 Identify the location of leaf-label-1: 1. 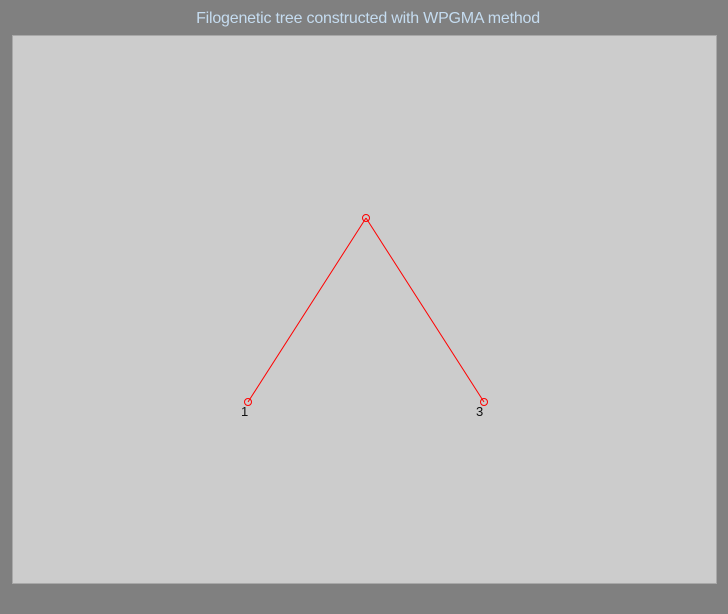
(245, 411).